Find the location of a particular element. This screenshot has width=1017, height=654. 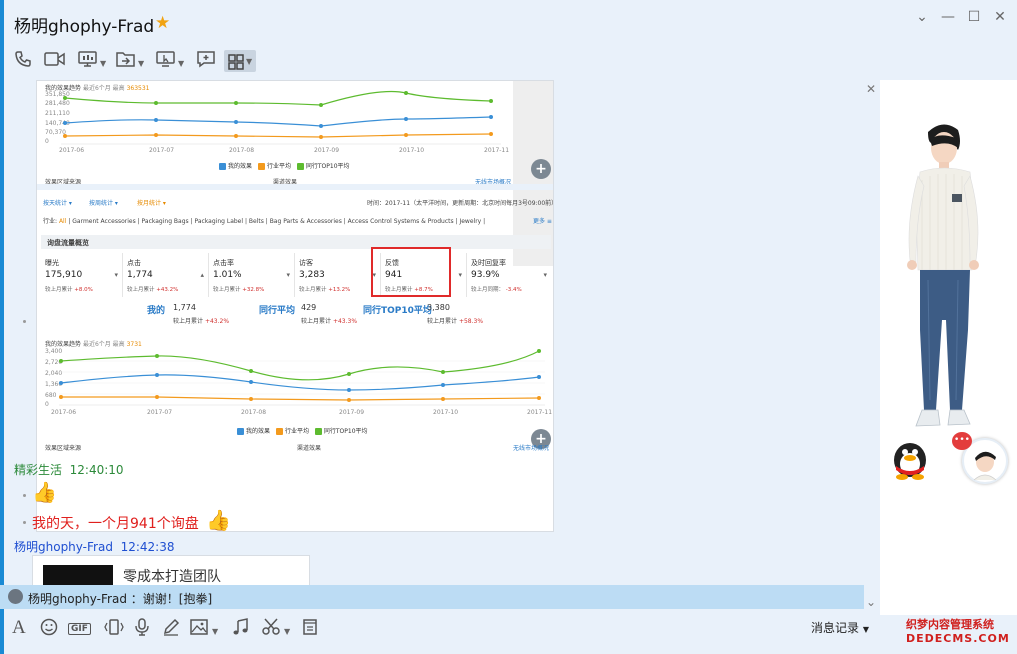

pen-icon is located at coordinates (171, 629).